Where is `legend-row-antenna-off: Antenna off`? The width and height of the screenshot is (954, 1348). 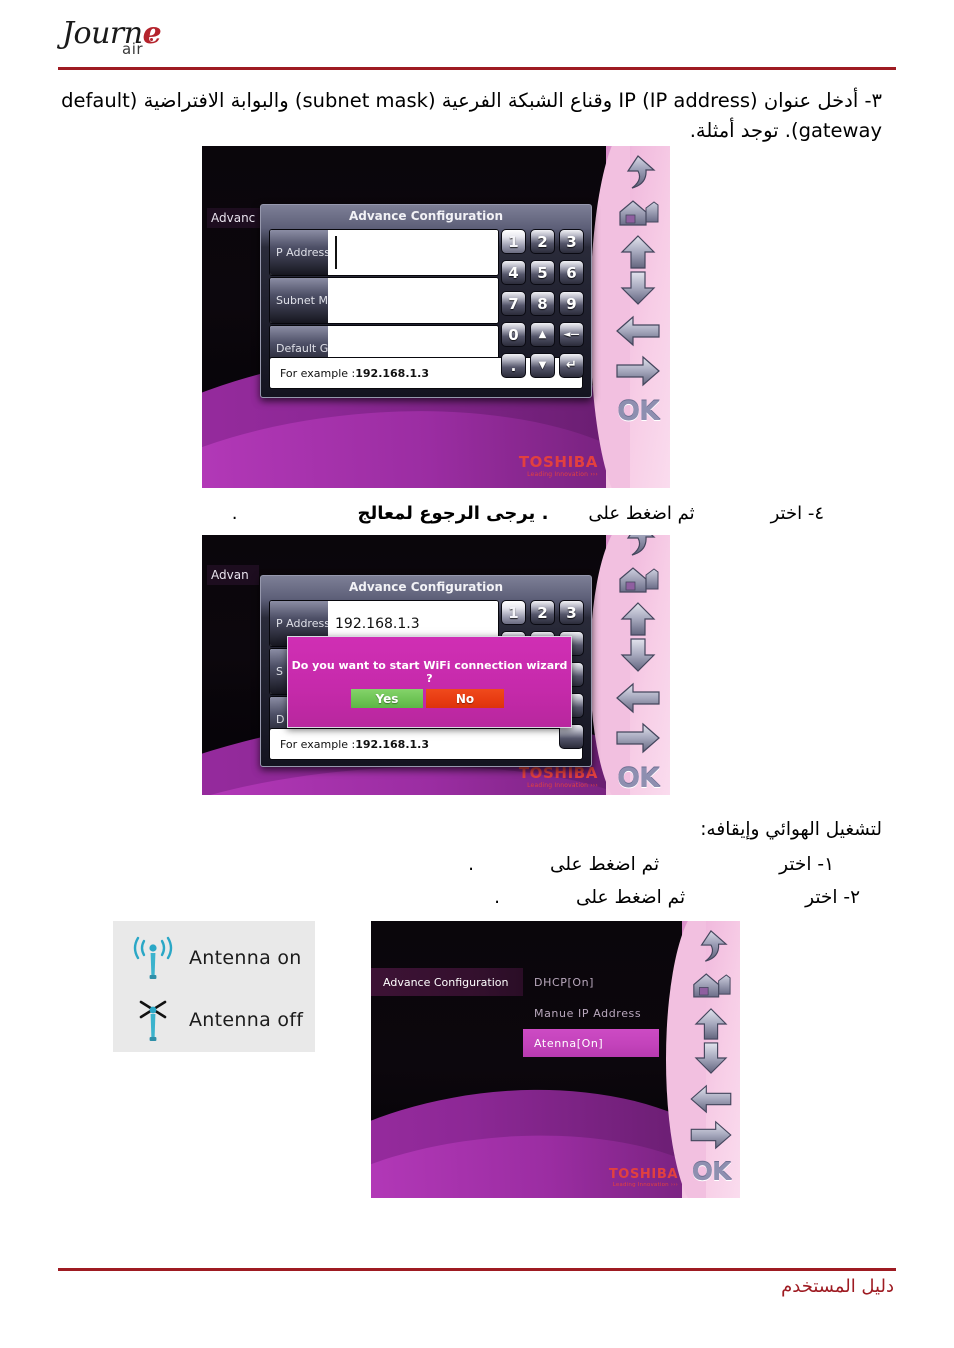
legend-row-antenna-off: Antenna off is located at coordinates (217, 1020).